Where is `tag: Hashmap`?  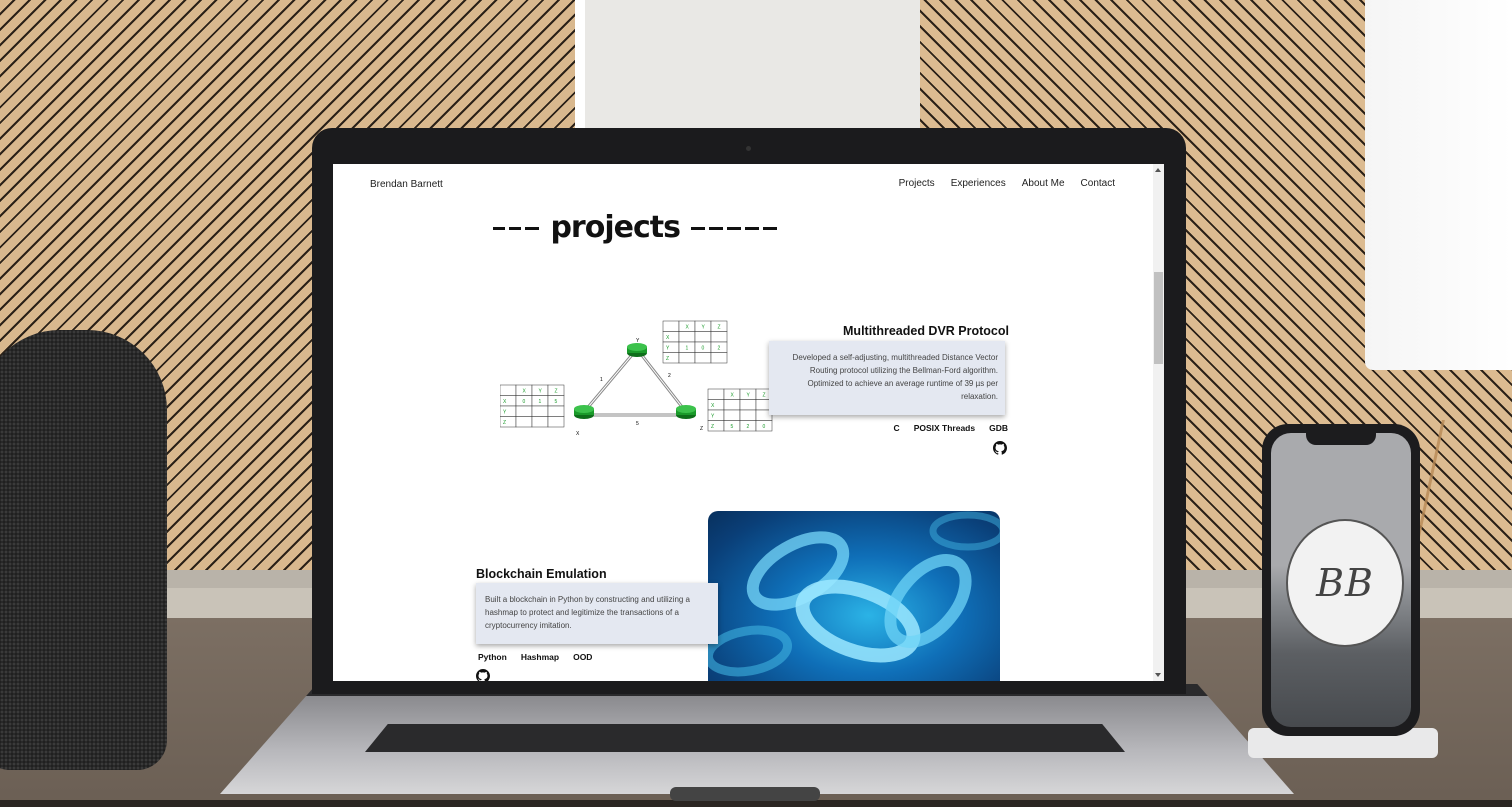 tag: Hashmap is located at coordinates (540, 657).